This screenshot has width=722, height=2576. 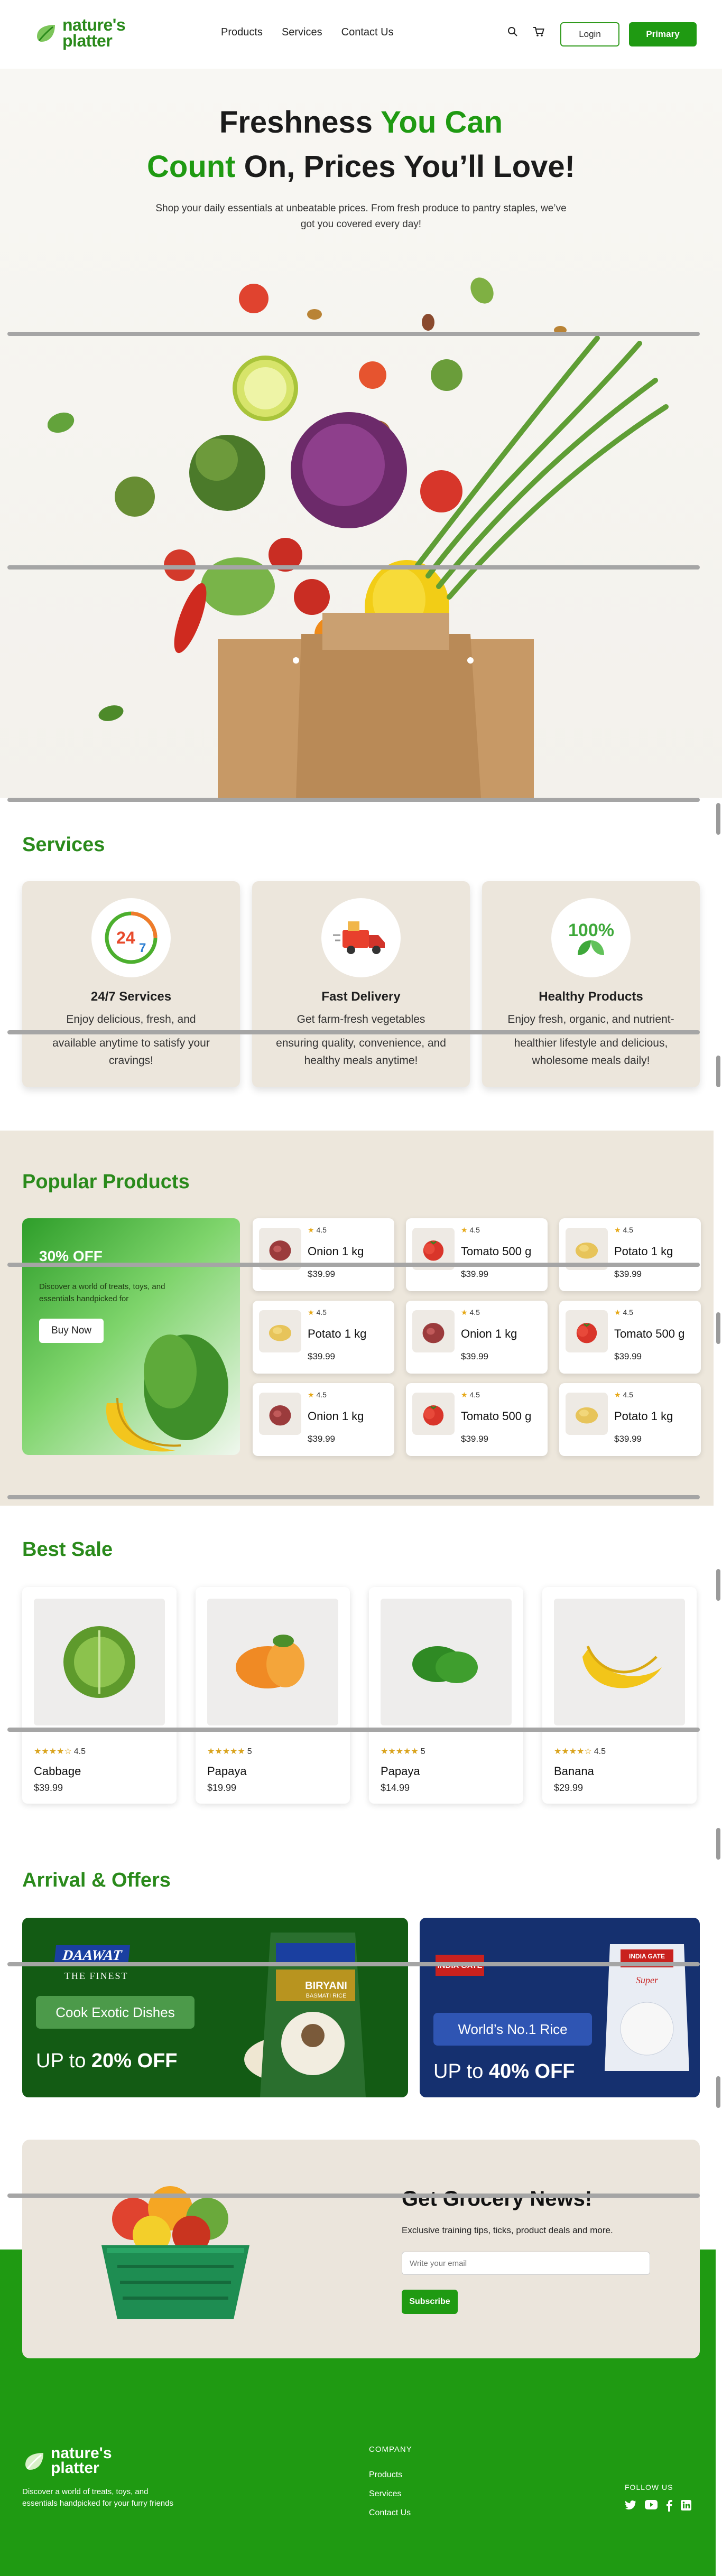 I want to click on login-button: Login, so click(x=589, y=34).